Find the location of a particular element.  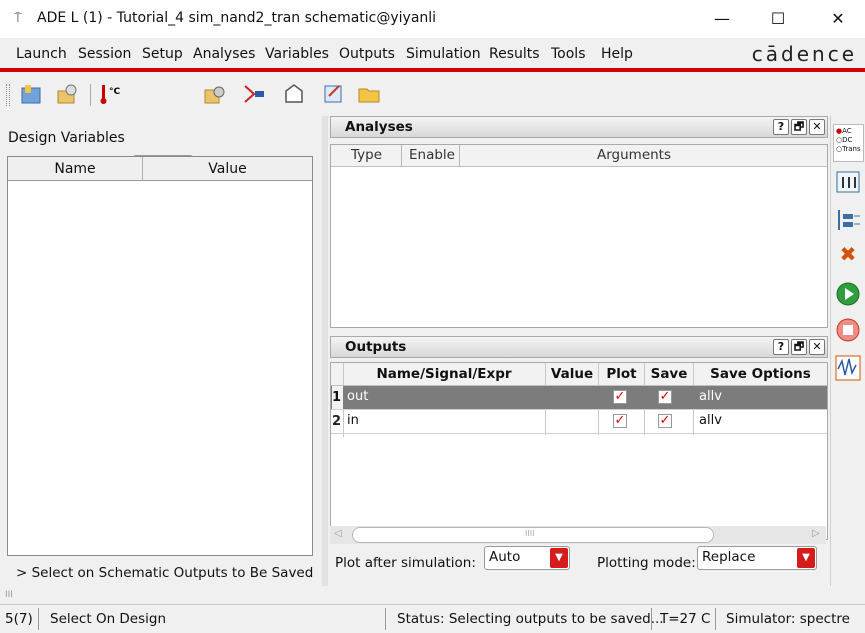

menu-launch: Launch is located at coordinates (41, 54).